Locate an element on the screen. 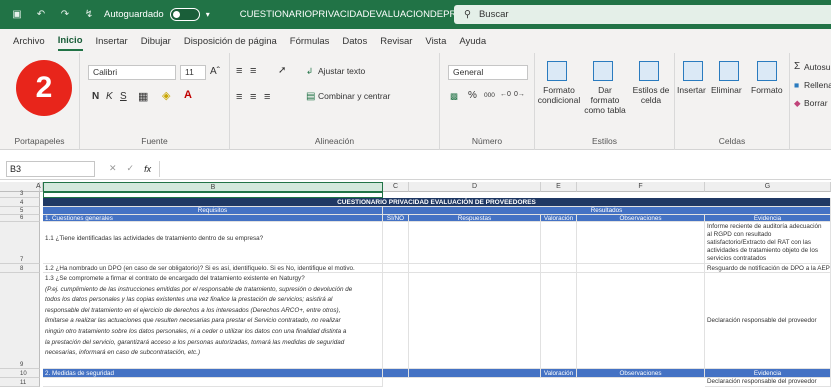 The image size is (831, 387). currency-icon: ▩ is located at coordinates (454, 96).